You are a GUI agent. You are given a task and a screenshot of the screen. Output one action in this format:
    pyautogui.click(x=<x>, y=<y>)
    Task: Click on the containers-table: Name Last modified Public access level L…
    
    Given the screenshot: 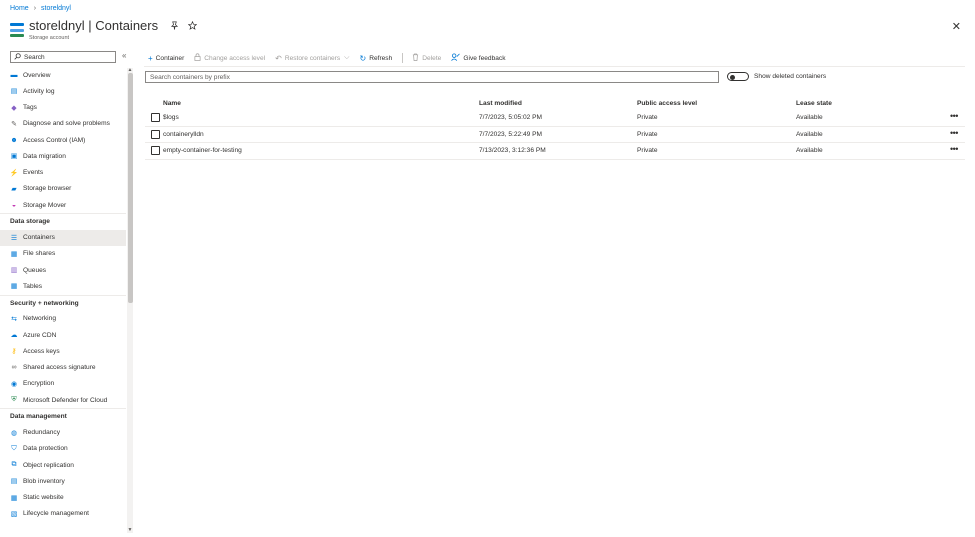 What is the action you would take?
    pyautogui.click(x=555, y=128)
    